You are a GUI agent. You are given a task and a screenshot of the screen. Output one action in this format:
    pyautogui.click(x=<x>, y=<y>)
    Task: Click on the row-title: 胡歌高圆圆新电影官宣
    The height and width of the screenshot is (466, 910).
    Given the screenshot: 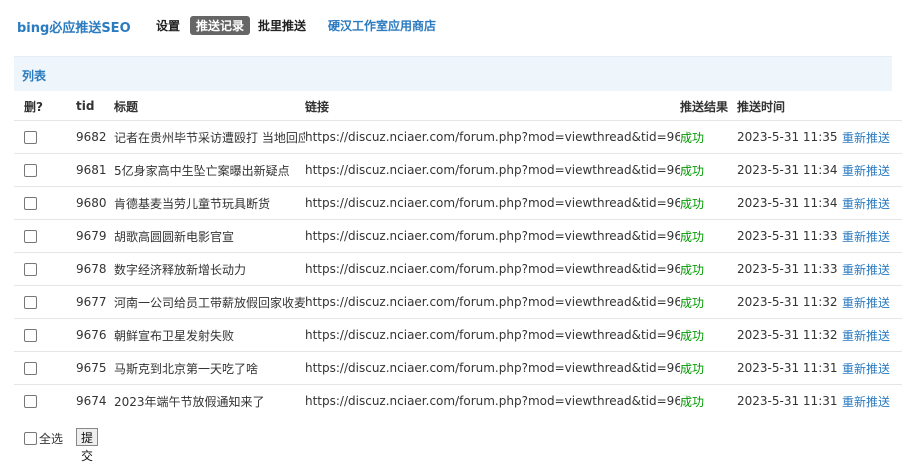 What is the action you would take?
    pyautogui.click(x=209, y=236)
    